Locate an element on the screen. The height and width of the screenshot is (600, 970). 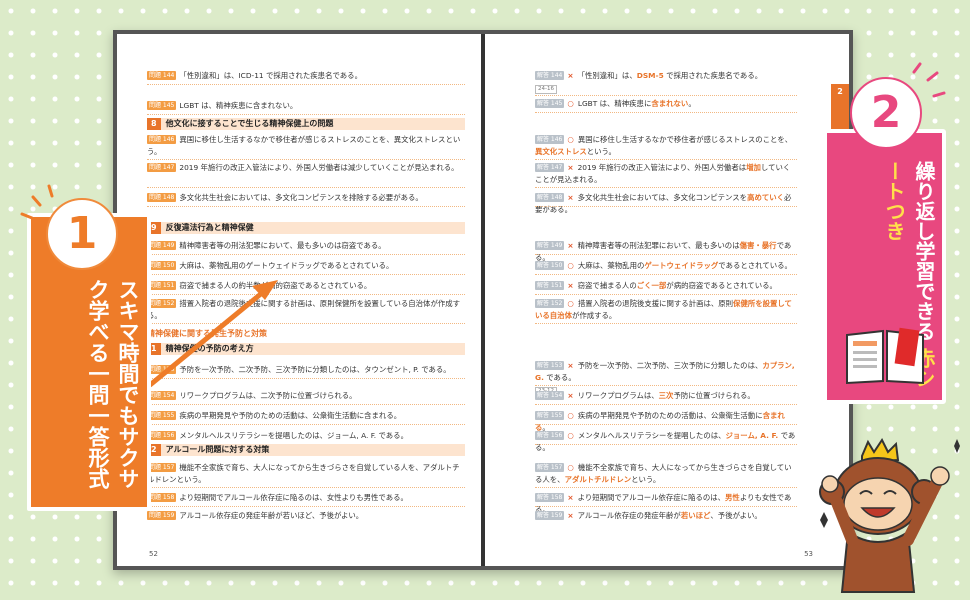
badge2-number: 2 is located at coordinates (886, 113).